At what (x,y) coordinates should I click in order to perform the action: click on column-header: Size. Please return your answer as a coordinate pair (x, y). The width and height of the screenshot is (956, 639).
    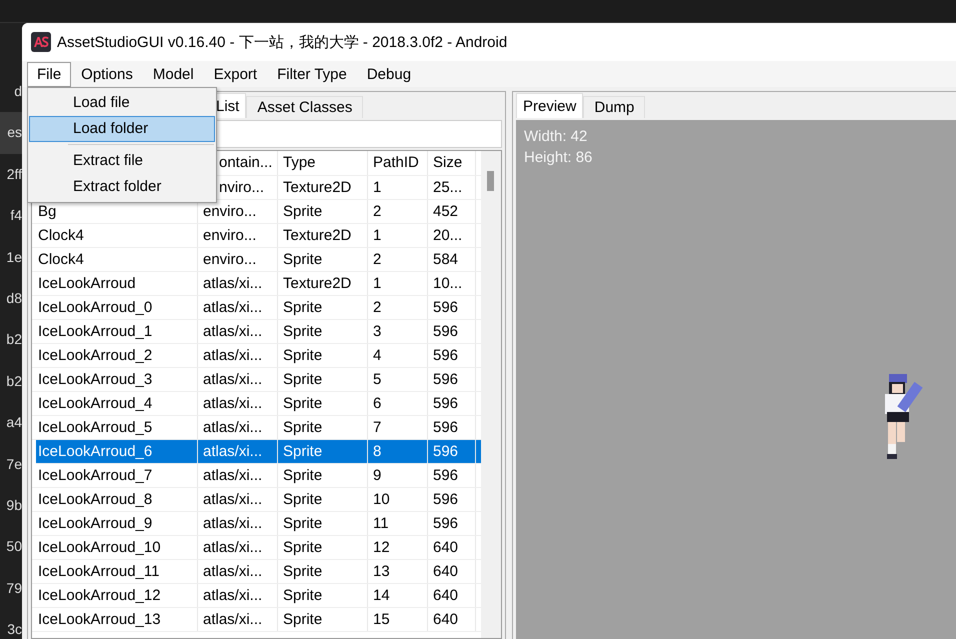
    Looking at the image, I should click on (452, 163).